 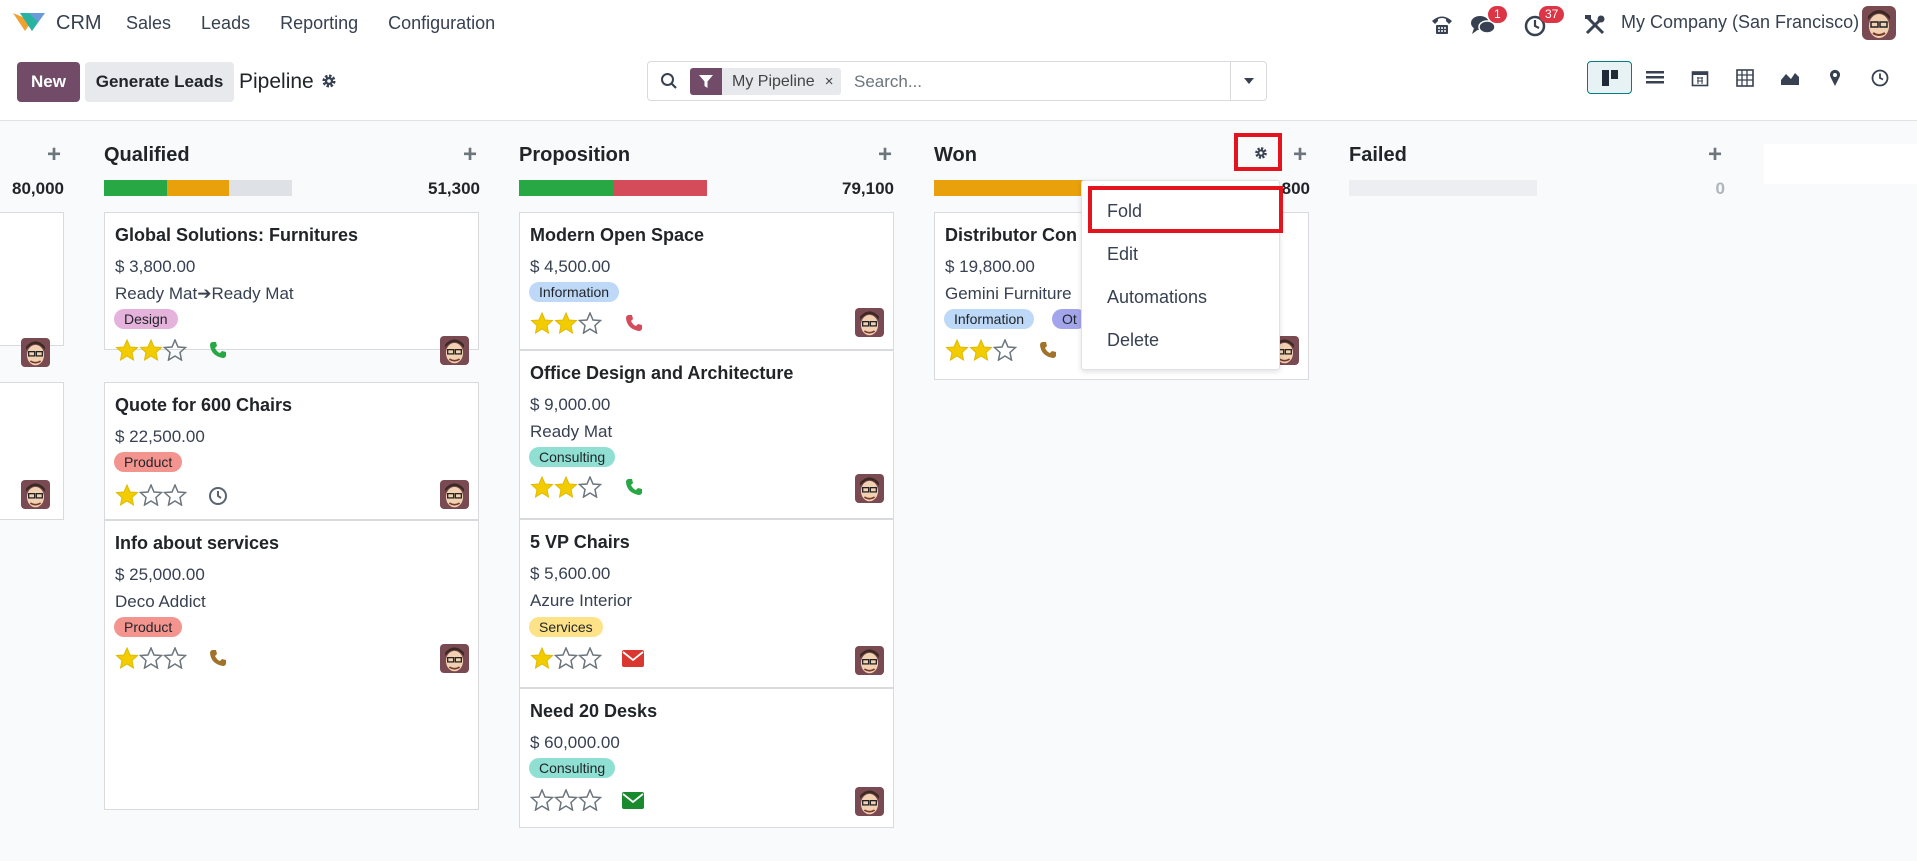 I want to click on column-title: Failed, so click(x=1378, y=155).